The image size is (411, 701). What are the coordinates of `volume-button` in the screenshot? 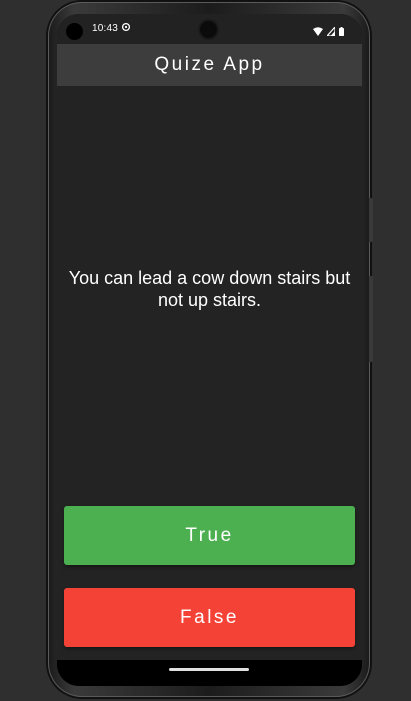 It's located at (371, 220).